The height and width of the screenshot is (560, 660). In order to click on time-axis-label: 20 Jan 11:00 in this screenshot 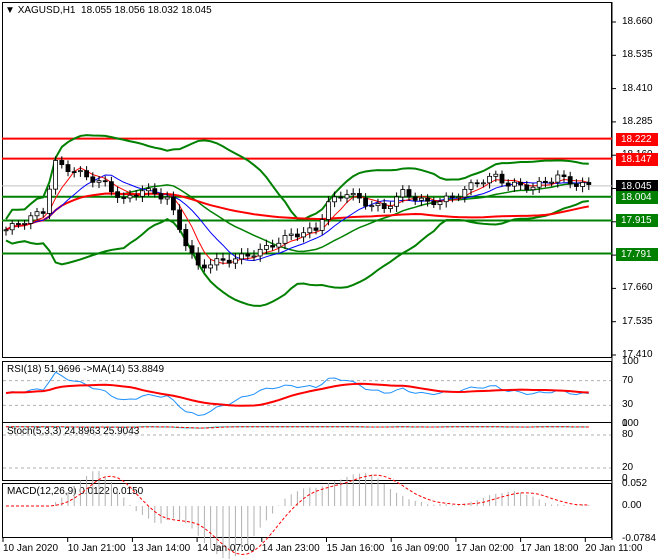, I will do `click(614, 548)`.